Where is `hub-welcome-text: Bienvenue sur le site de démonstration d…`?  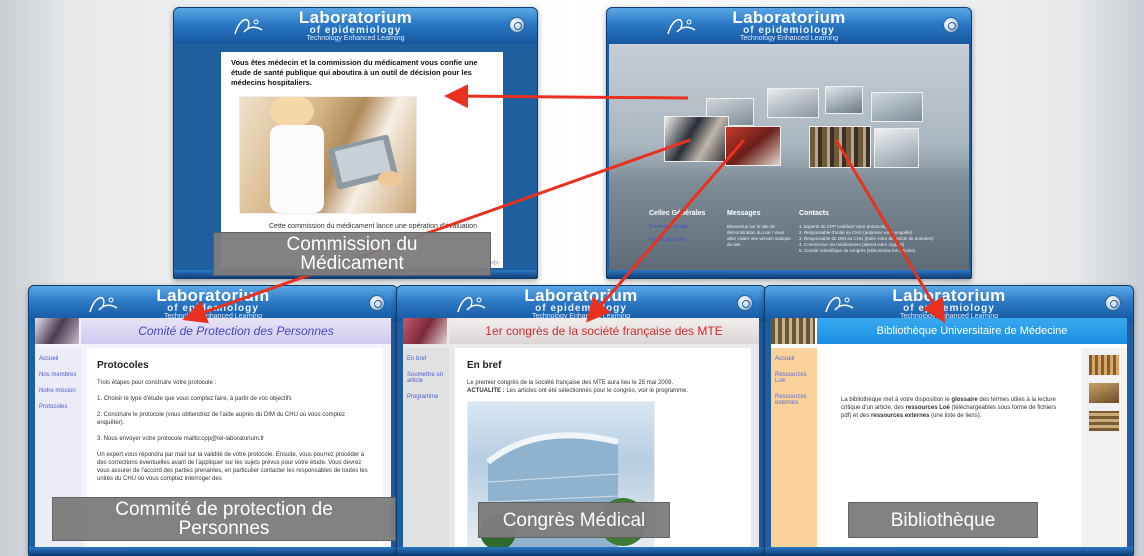
hub-welcome-text: Bienvenue sur le site de démonstration d… is located at coordinates (759, 235).